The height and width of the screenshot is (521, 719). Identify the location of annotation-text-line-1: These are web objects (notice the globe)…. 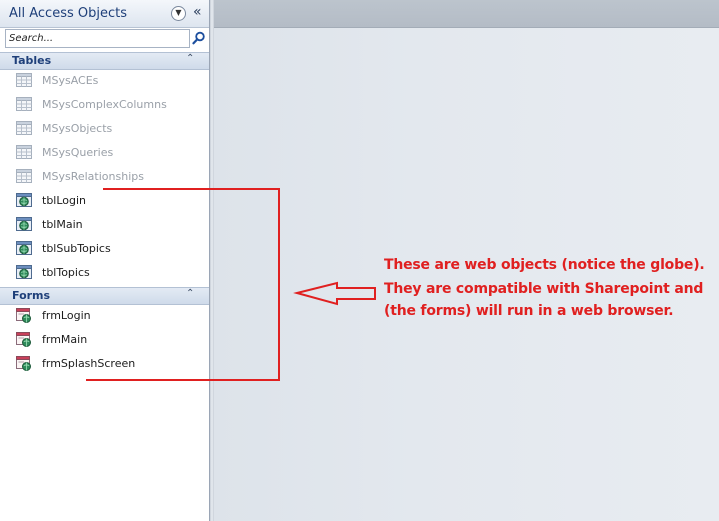
(544, 265).